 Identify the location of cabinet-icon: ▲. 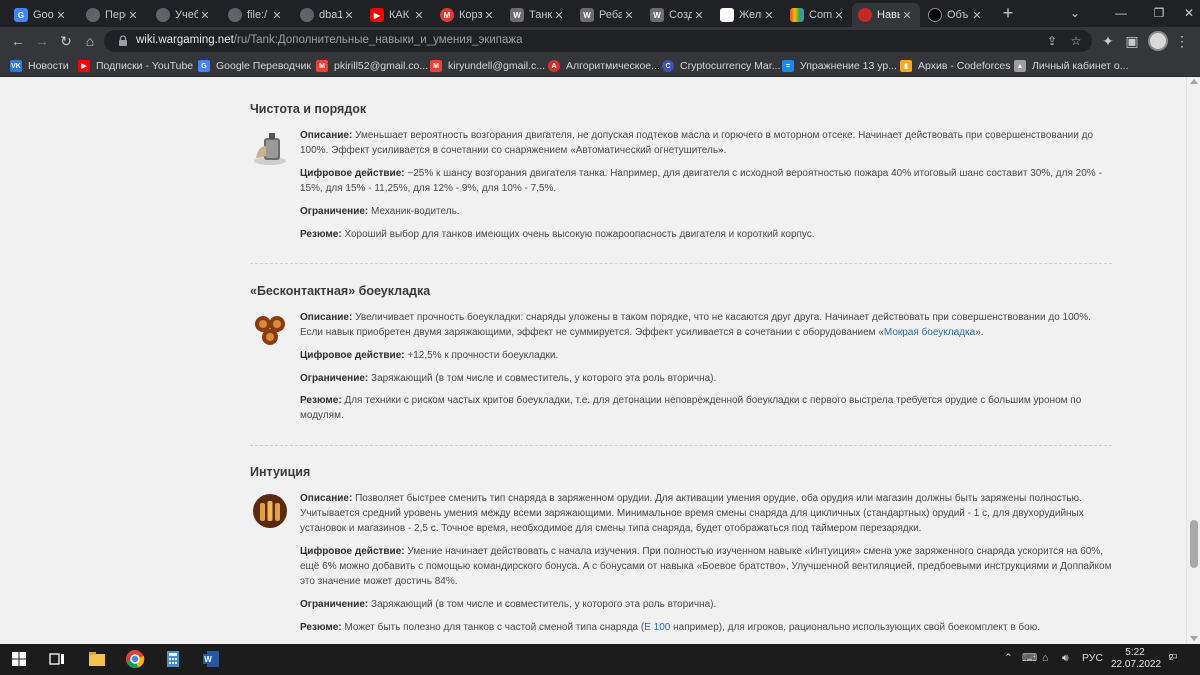
(1020, 66).